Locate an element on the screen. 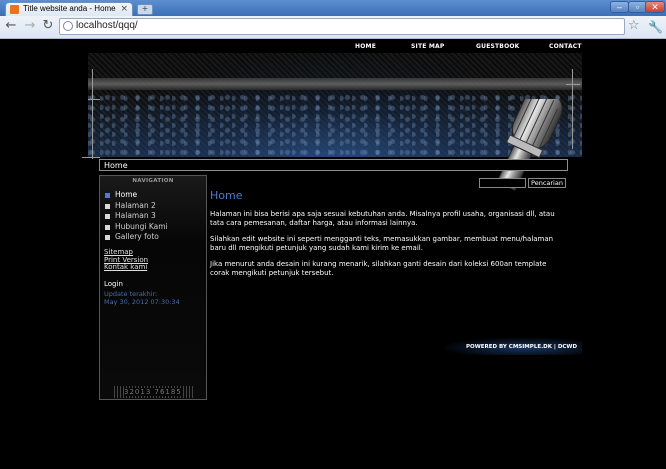 The width and height of the screenshot is (666, 469). forward-arrow-icon: → is located at coordinates (30, 26).